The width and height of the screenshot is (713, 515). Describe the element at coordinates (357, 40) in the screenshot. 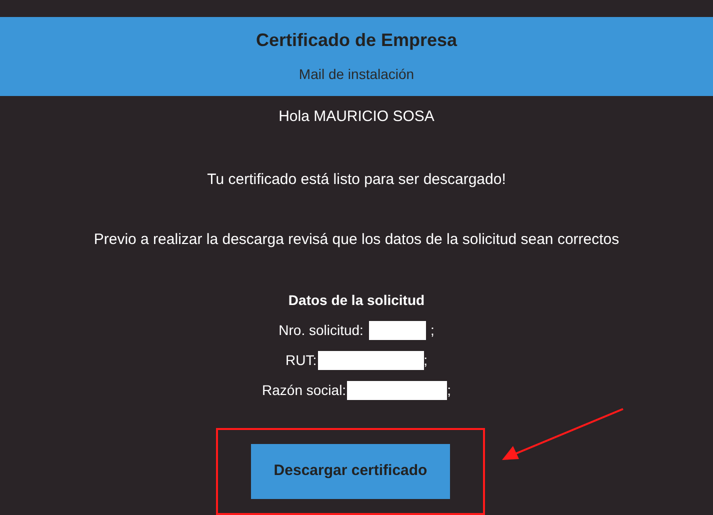

I see `email-title: Certificado de Empresa` at that location.